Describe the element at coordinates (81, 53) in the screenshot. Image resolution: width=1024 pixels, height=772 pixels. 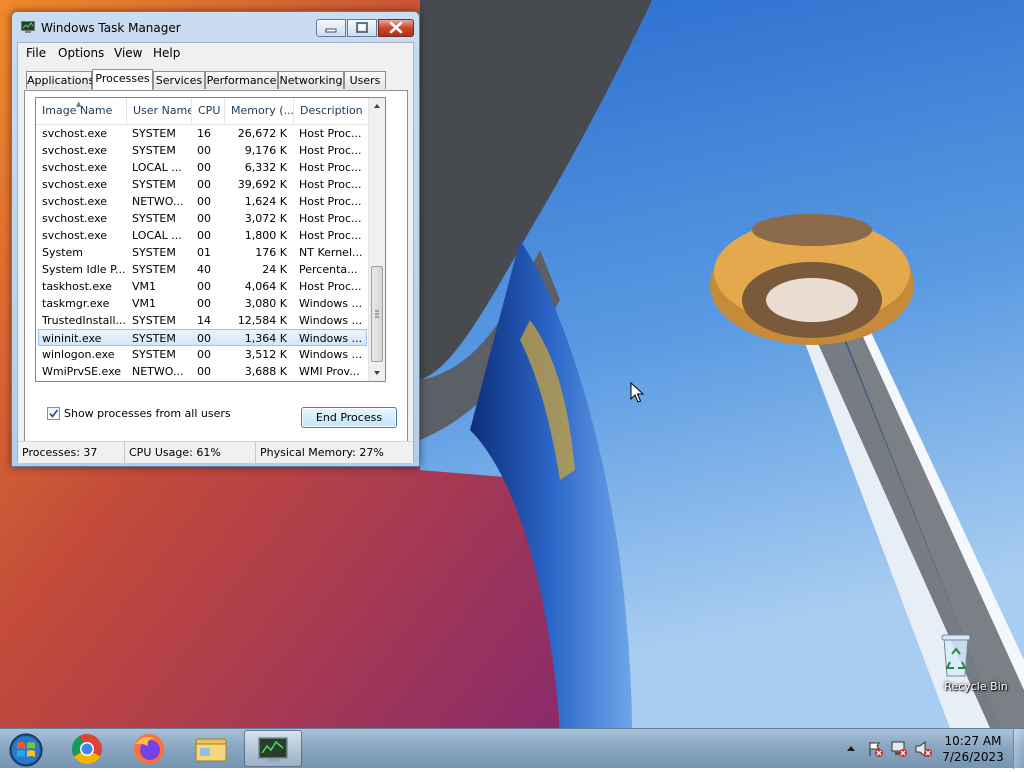
I see `menu-options: Options` at that location.